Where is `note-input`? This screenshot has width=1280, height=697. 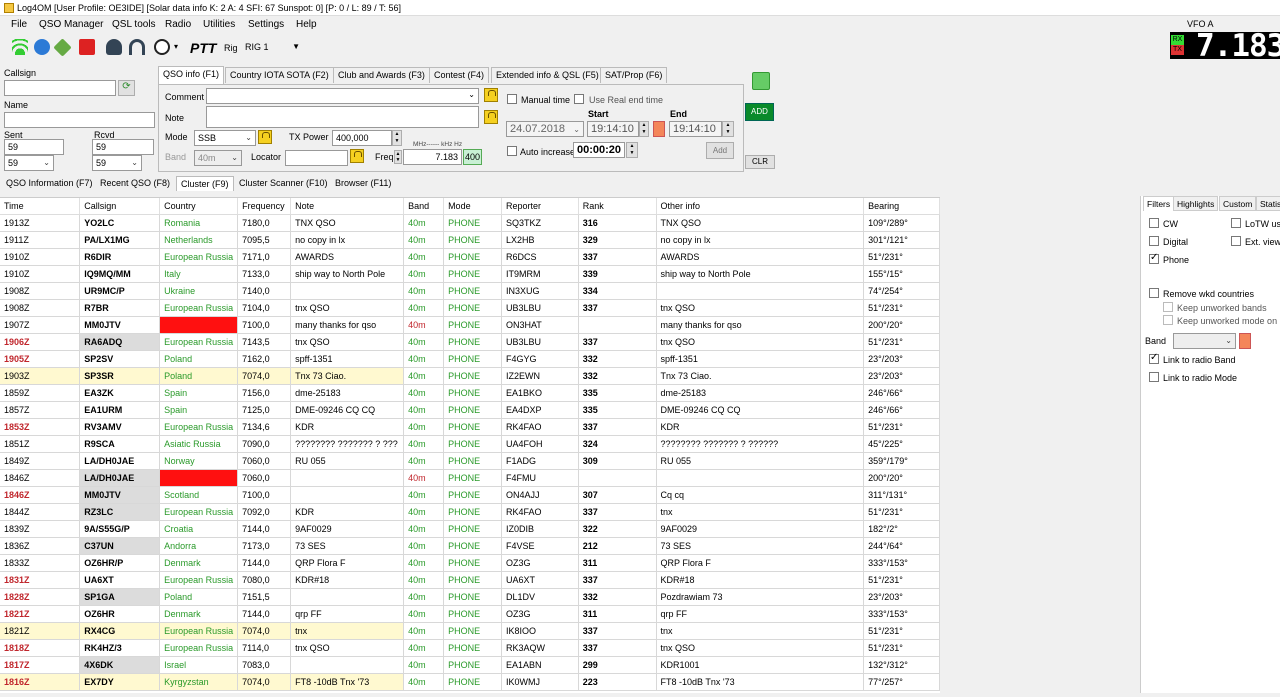
note-input is located at coordinates (342, 117).